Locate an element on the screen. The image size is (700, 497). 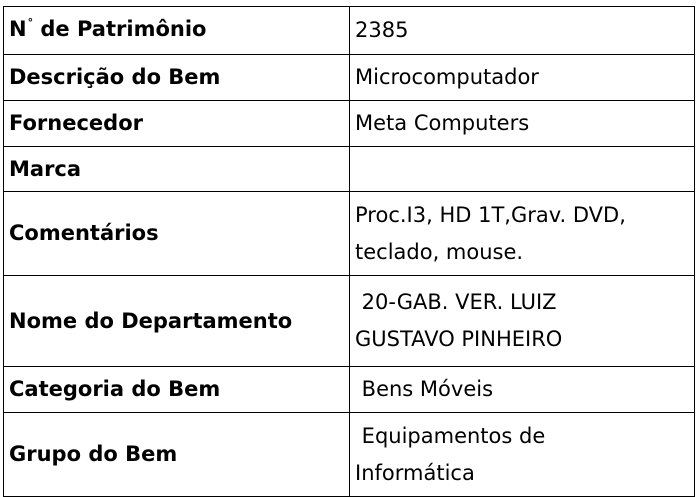
descricao-value: Microcomputador is located at coordinates (522, 77).